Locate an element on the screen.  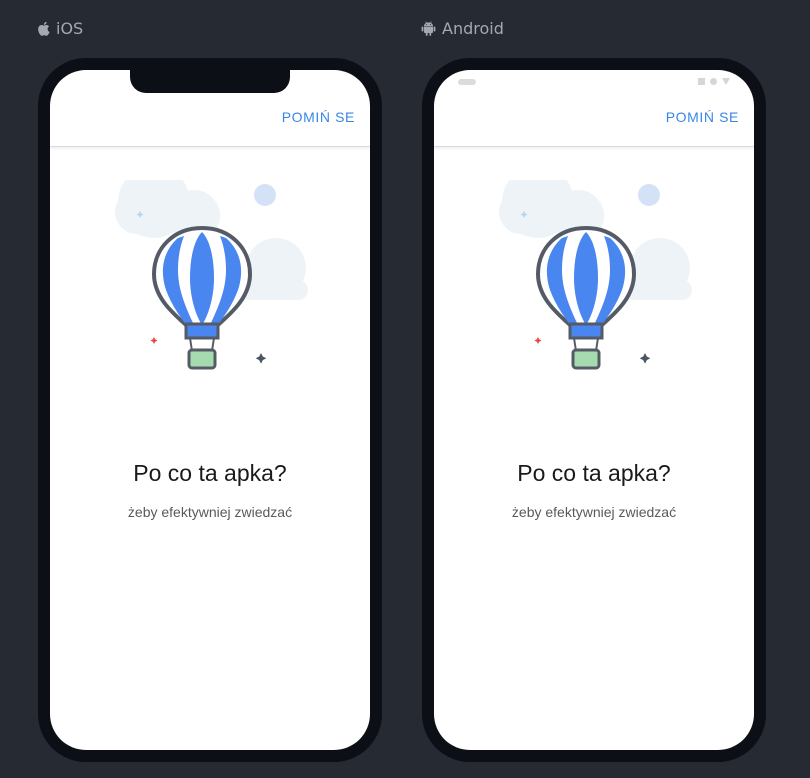
android-platform-label: Android is located at coordinates (462, 28).